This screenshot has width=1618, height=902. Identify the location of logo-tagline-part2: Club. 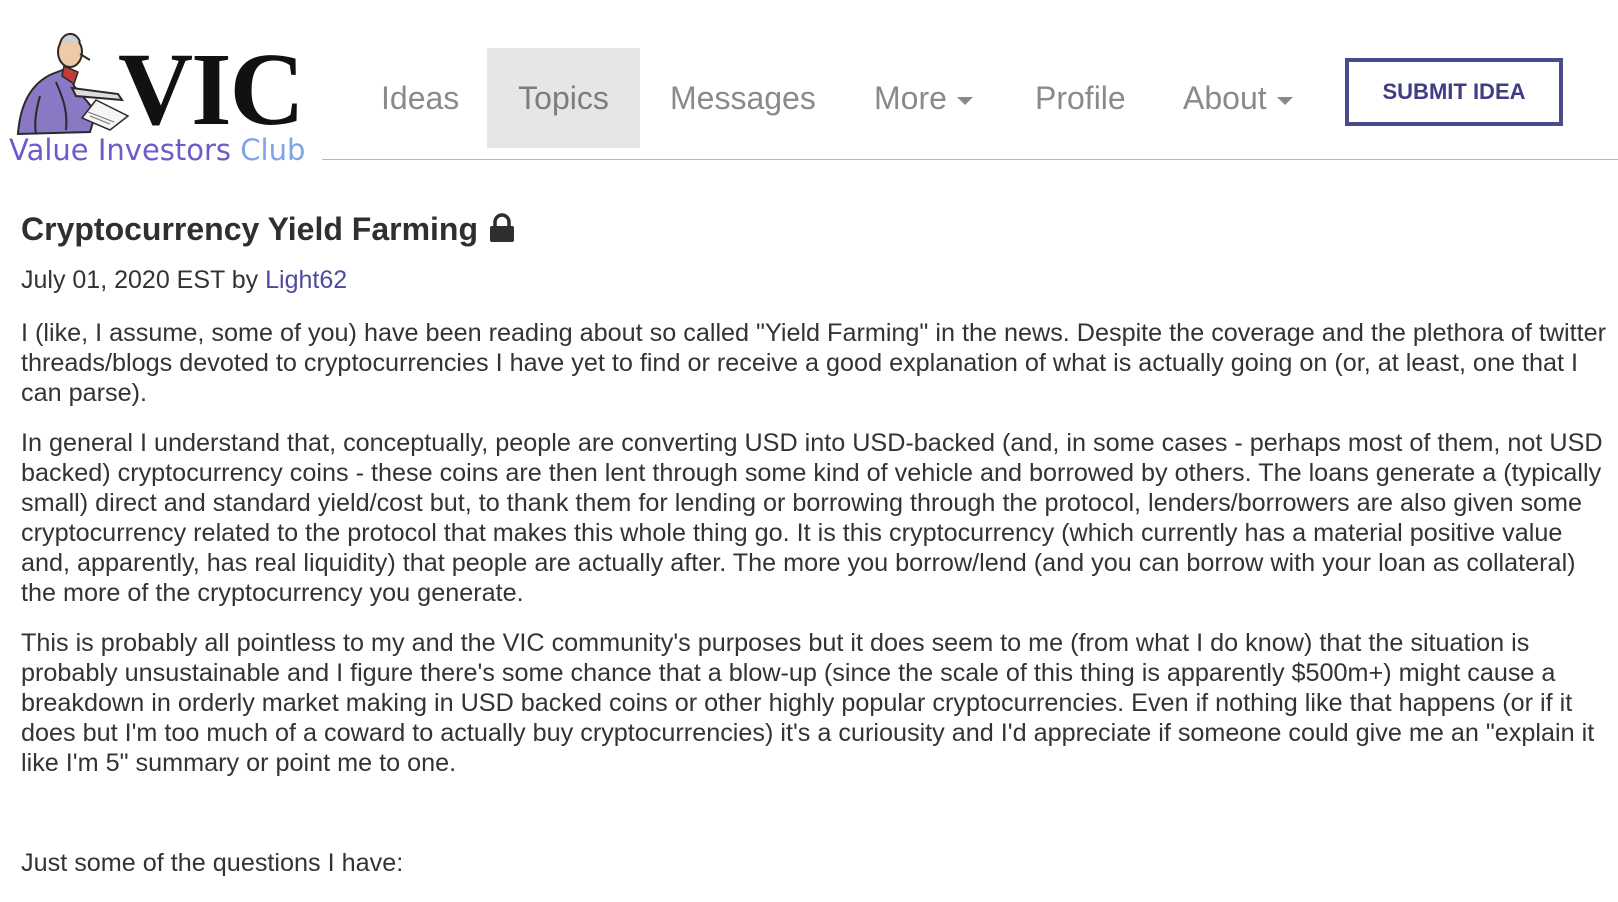
(273, 150).